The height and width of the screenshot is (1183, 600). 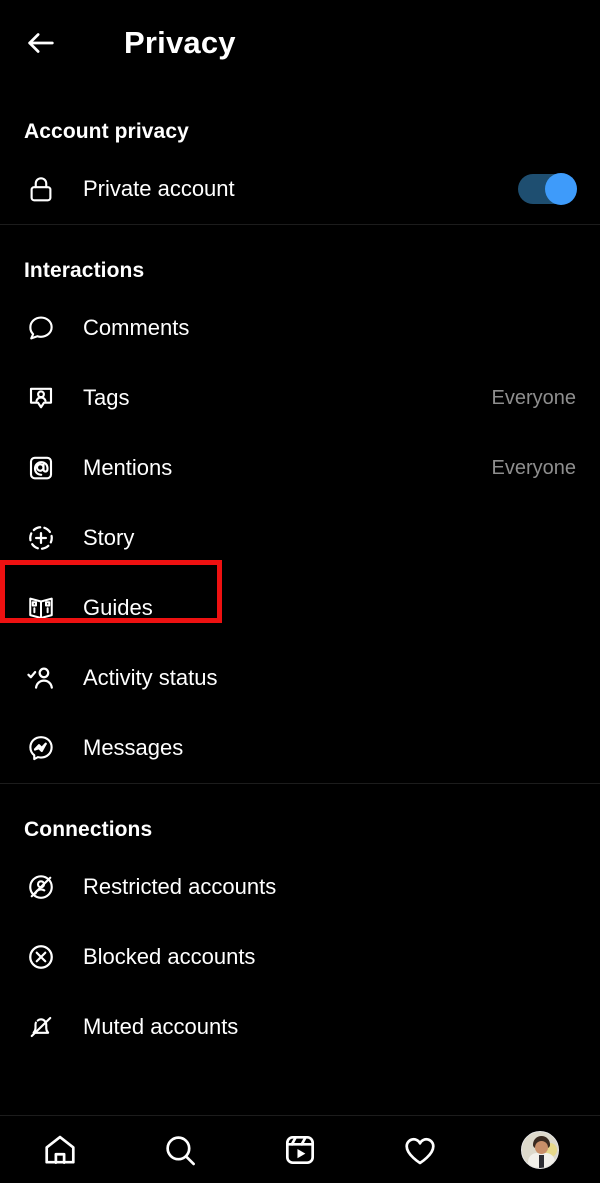 I want to click on search-icon, so click(x=180, y=1150).